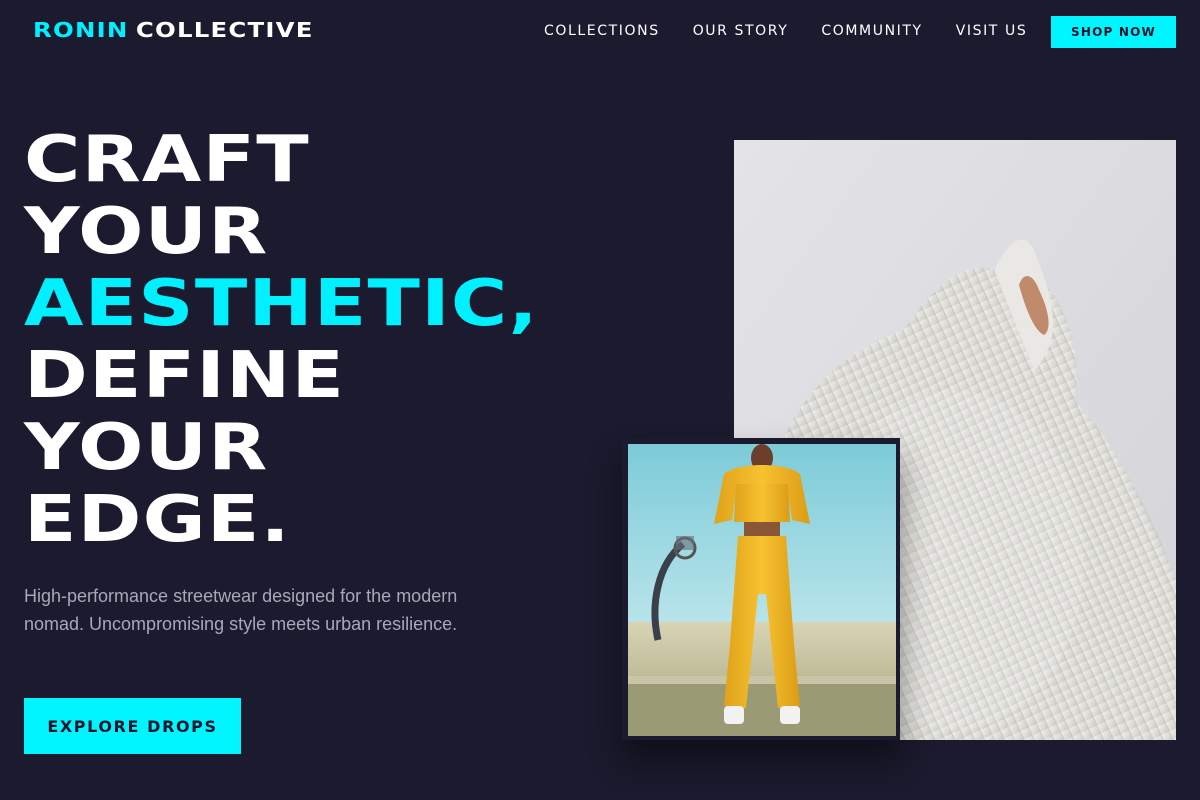 The height and width of the screenshot is (800, 1200). Describe the element at coordinates (132, 726) in the screenshot. I see `explore-drops-button: EXPLORE DROPS` at that location.